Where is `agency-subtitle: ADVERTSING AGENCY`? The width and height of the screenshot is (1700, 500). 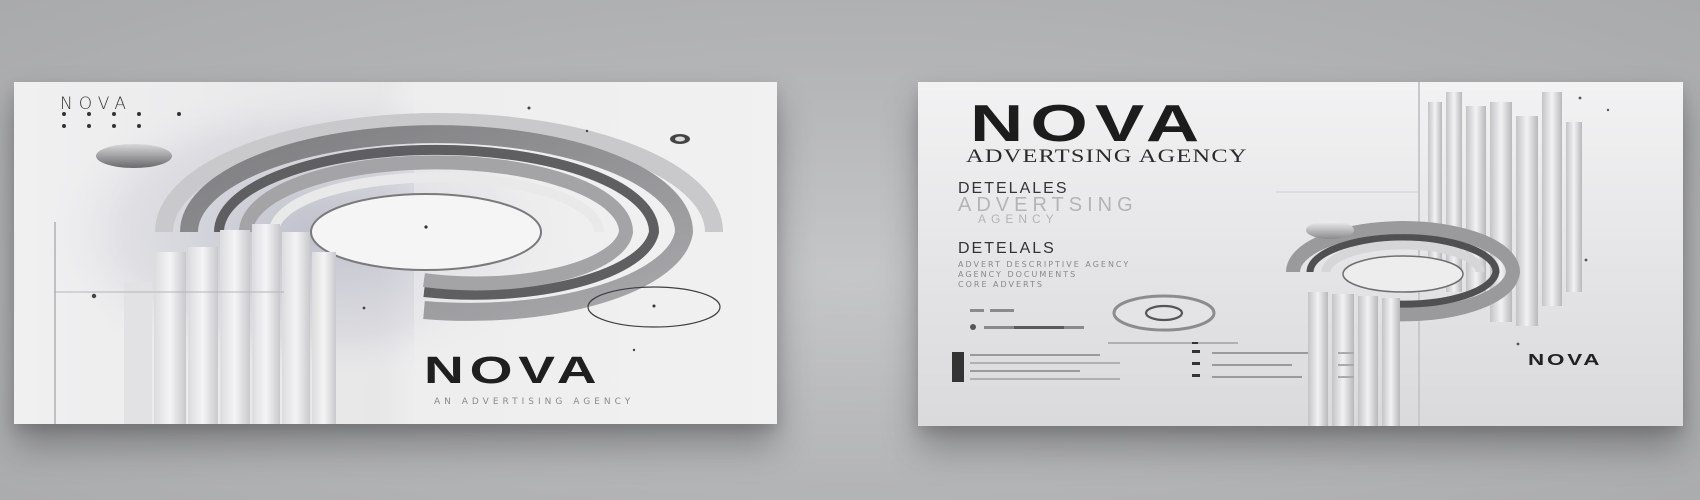 agency-subtitle: ADVERTSING AGENCY is located at coordinates (1107, 156).